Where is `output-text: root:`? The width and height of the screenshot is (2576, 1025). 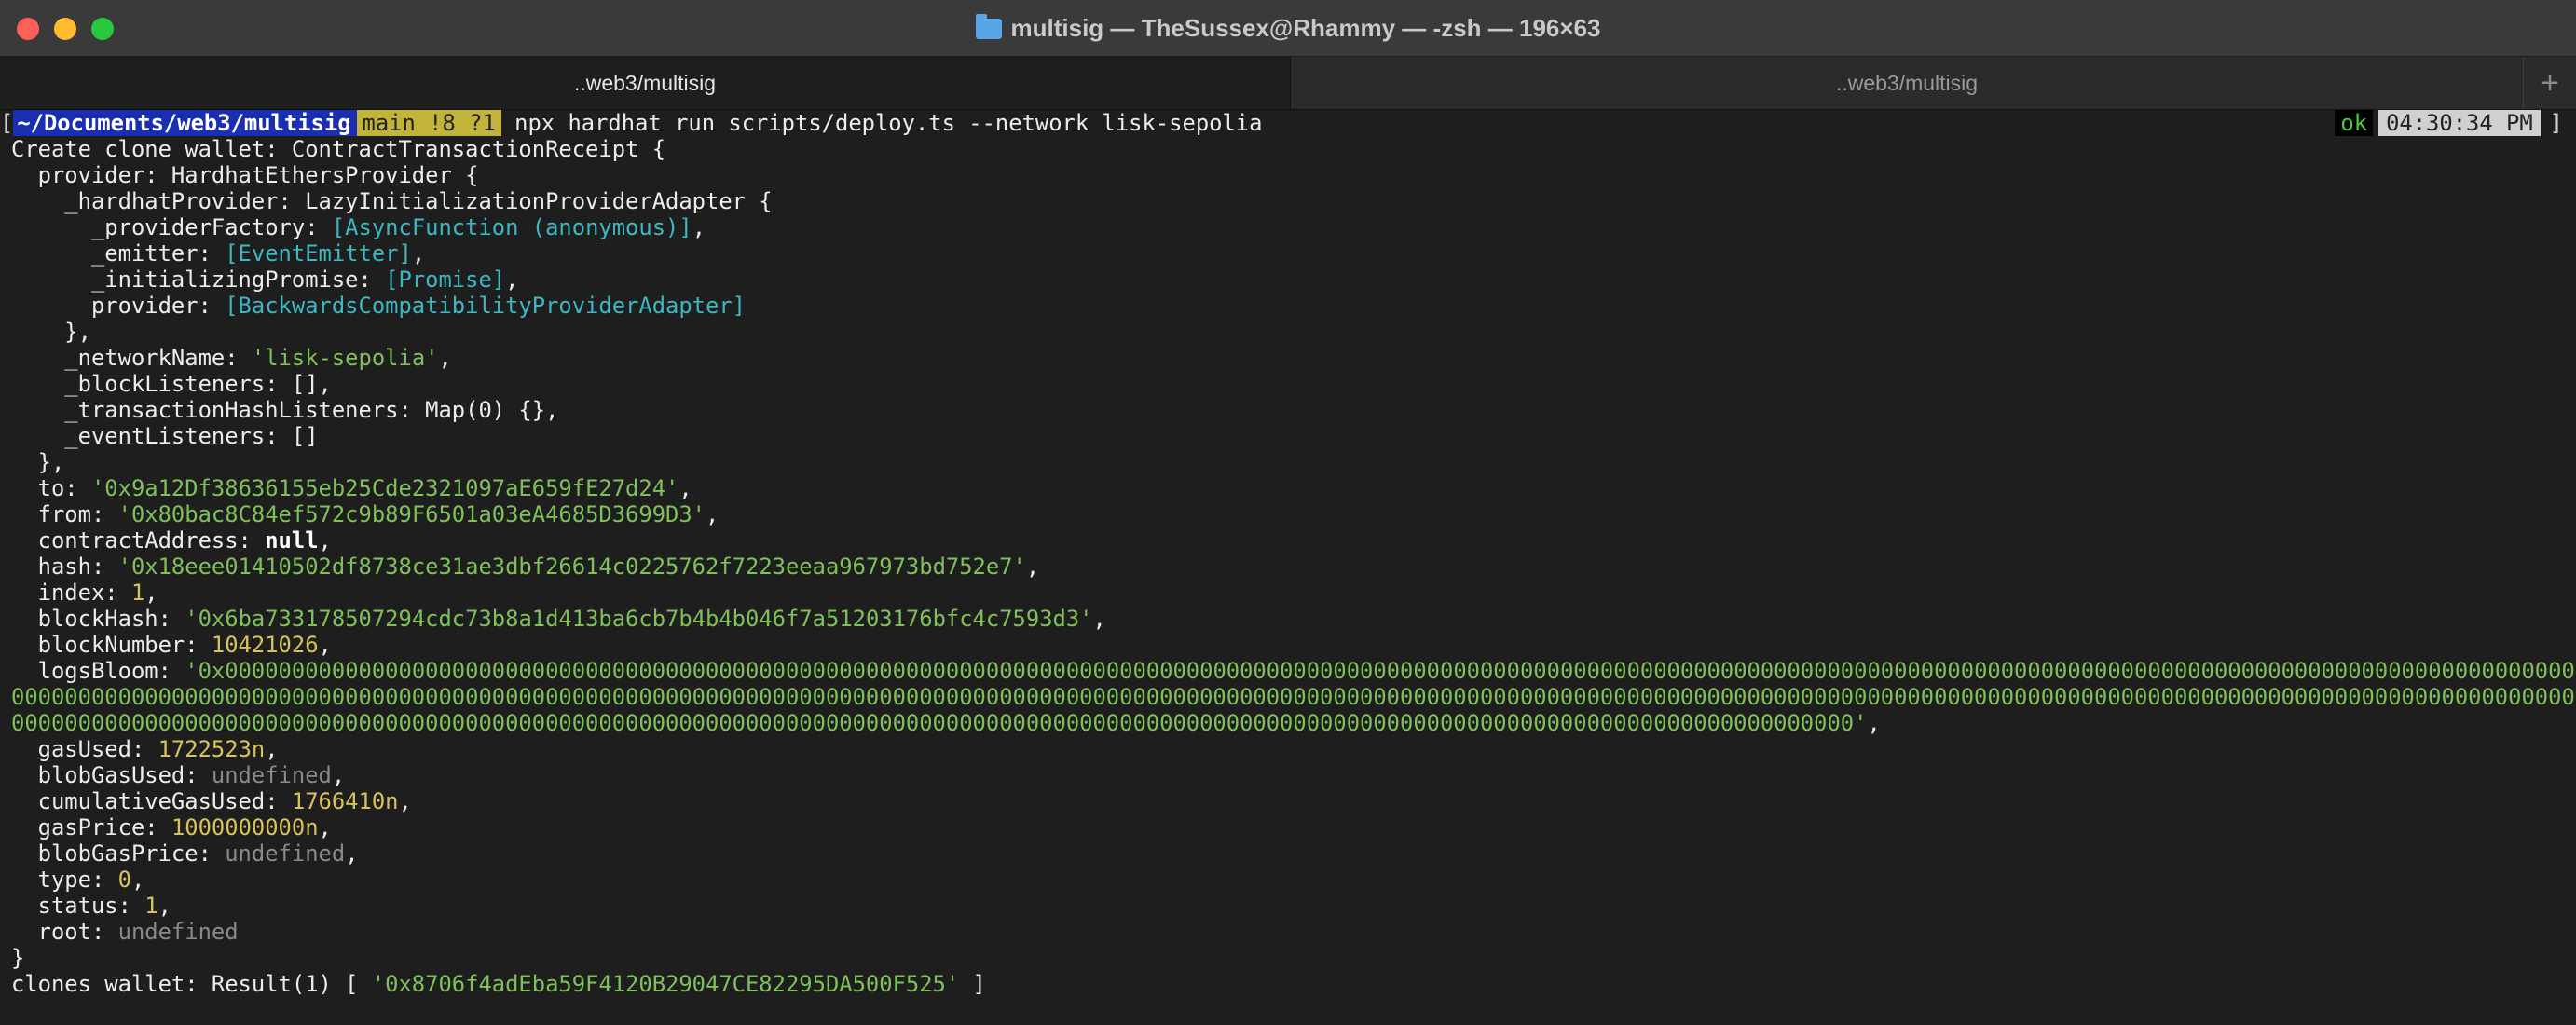 output-text: root: is located at coordinates (64, 932).